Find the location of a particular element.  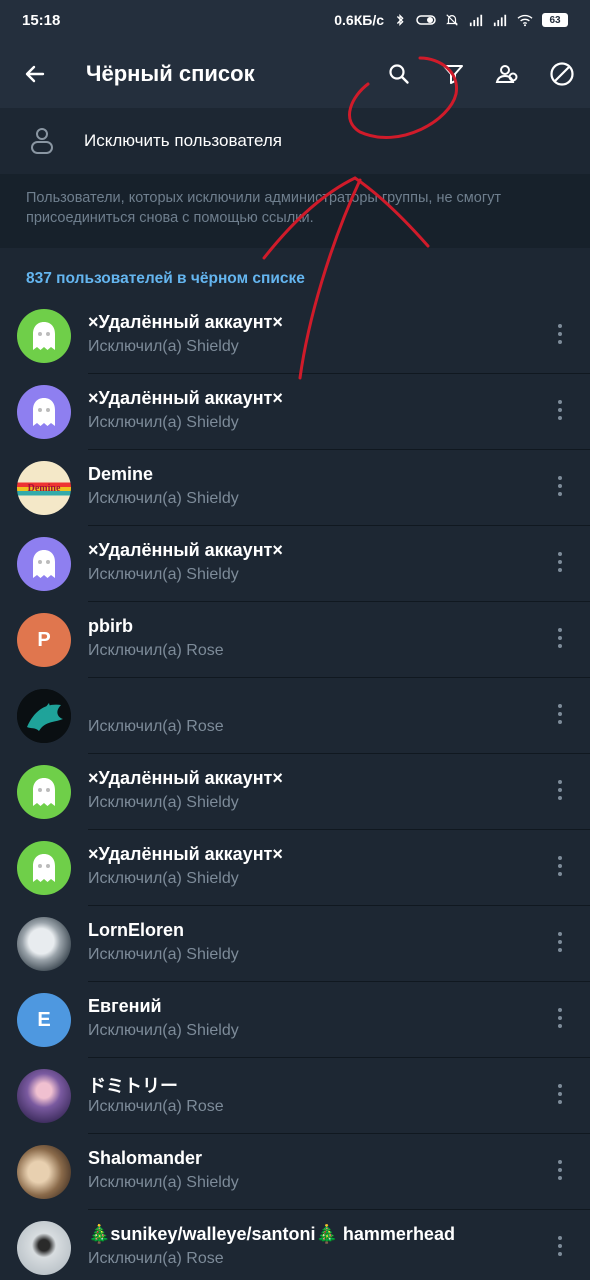

avatar-initial: P is located at coordinates (44, 639).